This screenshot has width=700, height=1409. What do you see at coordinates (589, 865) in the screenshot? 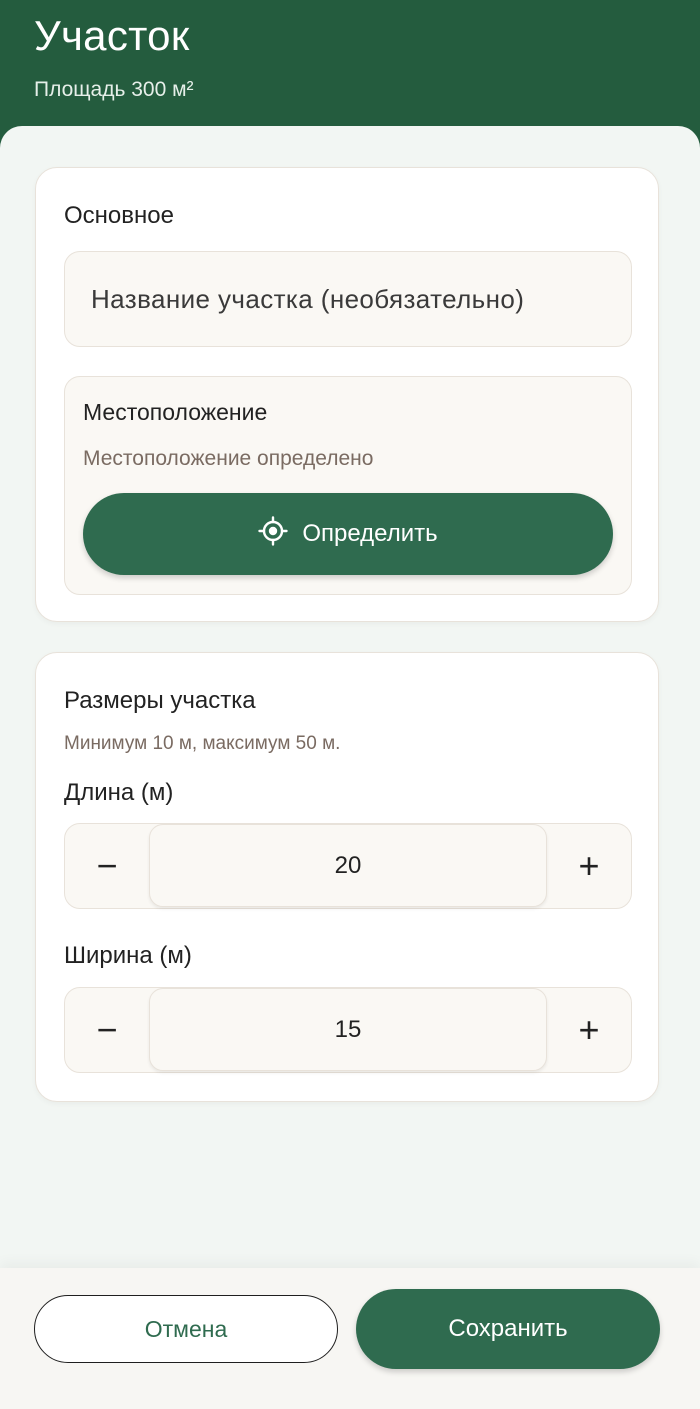
I see `length-increment-button: +` at bounding box center [589, 865].